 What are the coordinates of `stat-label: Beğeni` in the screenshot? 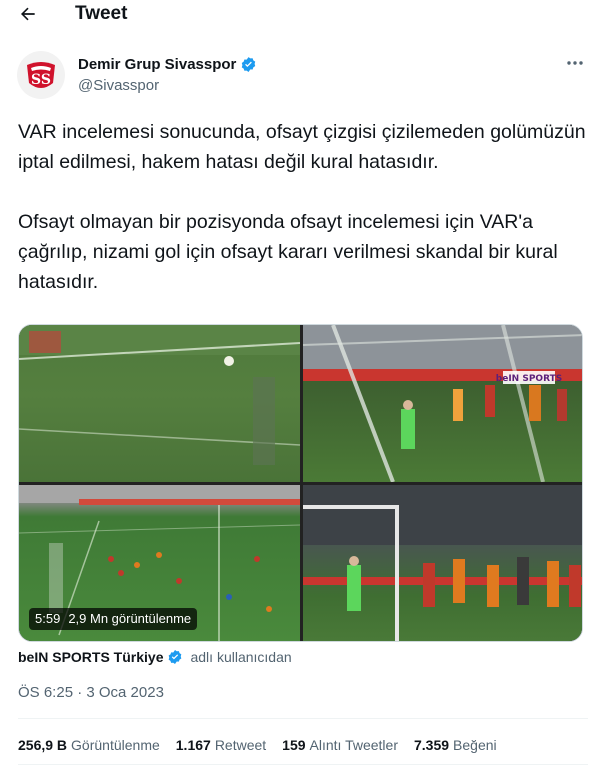 It's located at (475, 745).